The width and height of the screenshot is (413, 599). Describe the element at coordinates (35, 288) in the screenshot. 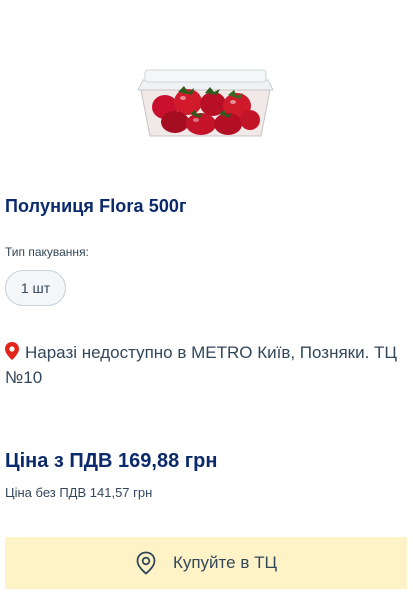

I see `packaging-option-chip: 1 шт` at that location.